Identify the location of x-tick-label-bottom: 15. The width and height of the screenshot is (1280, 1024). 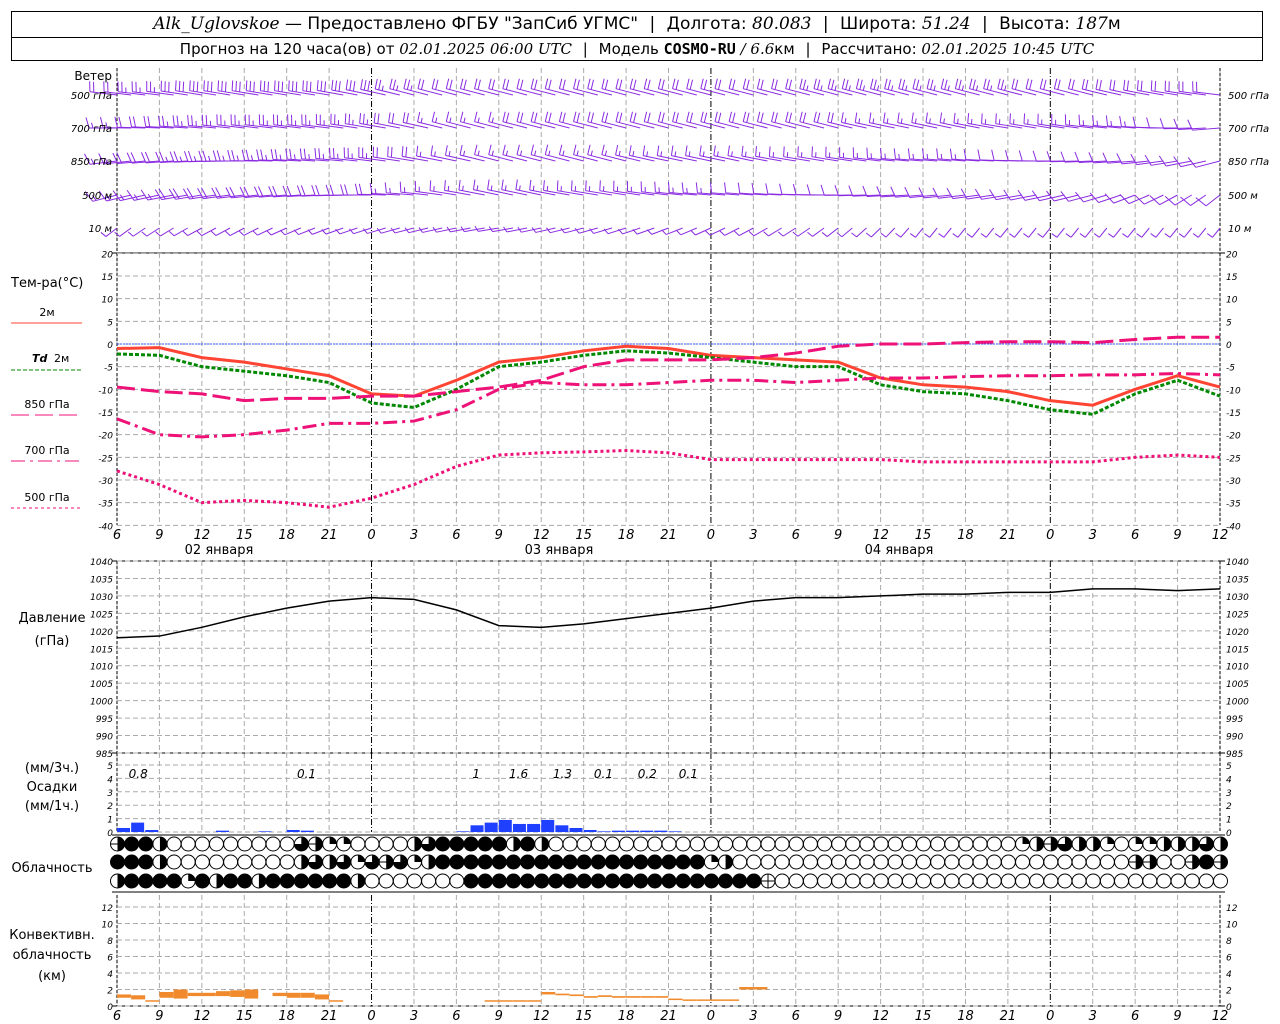
(583, 1016).